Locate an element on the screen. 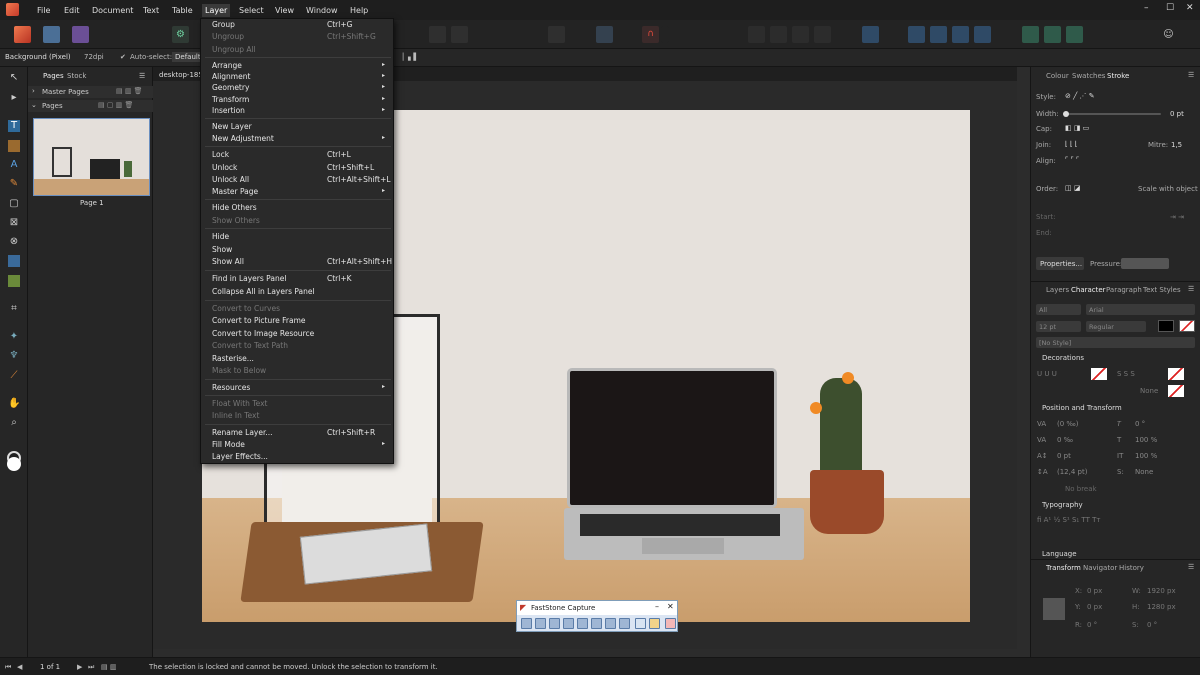 The image size is (1200, 675). stroke-style-icons: ⊘ ╱ ⋰ ✎ is located at coordinates (1080, 96).